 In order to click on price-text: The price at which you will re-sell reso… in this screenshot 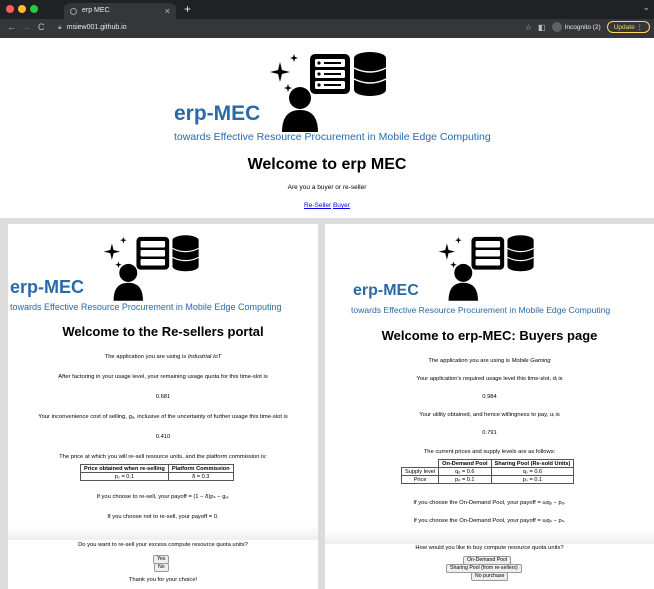, I will do `click(163, 457)`.